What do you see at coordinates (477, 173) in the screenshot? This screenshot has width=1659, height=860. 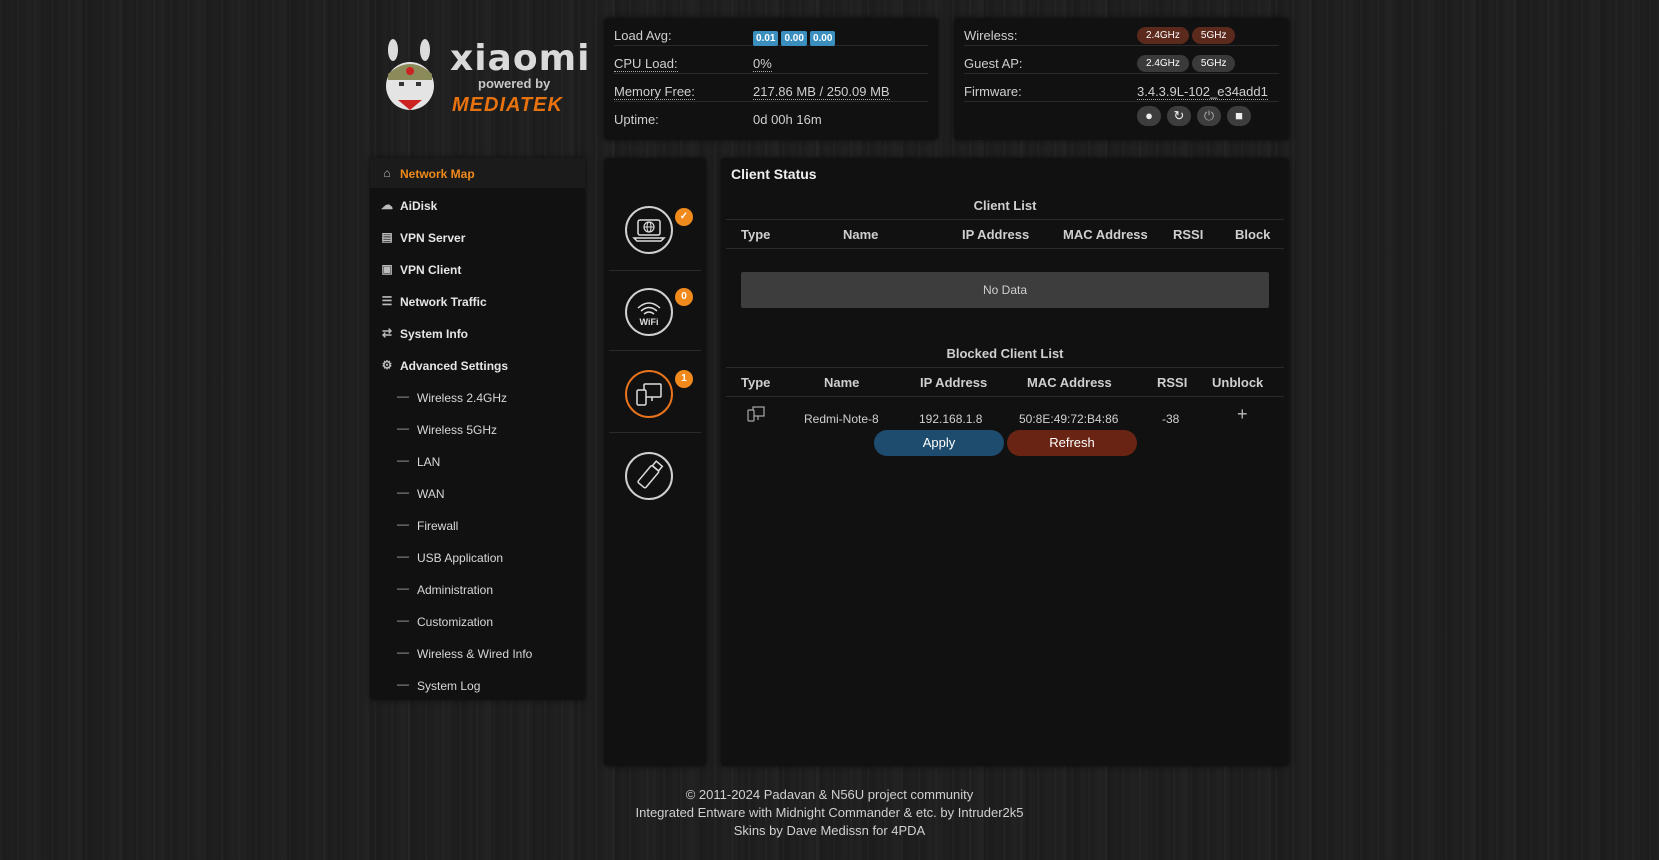 I see `sidebar-item-network-map: ⌂ Network Map` at bounding box center [477, 173].